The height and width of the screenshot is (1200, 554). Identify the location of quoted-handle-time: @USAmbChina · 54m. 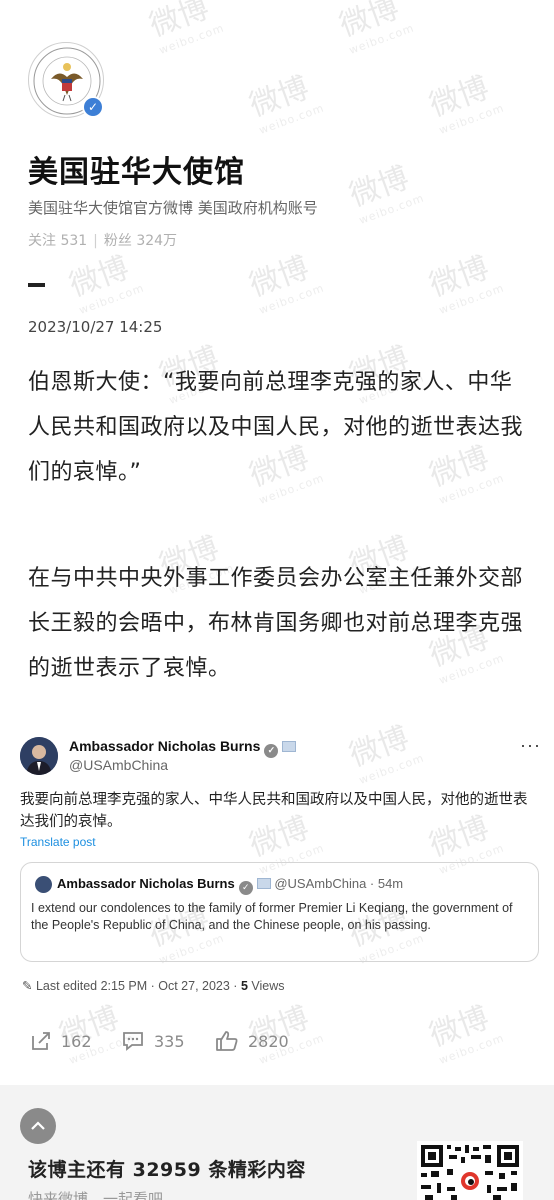
(339, 883).